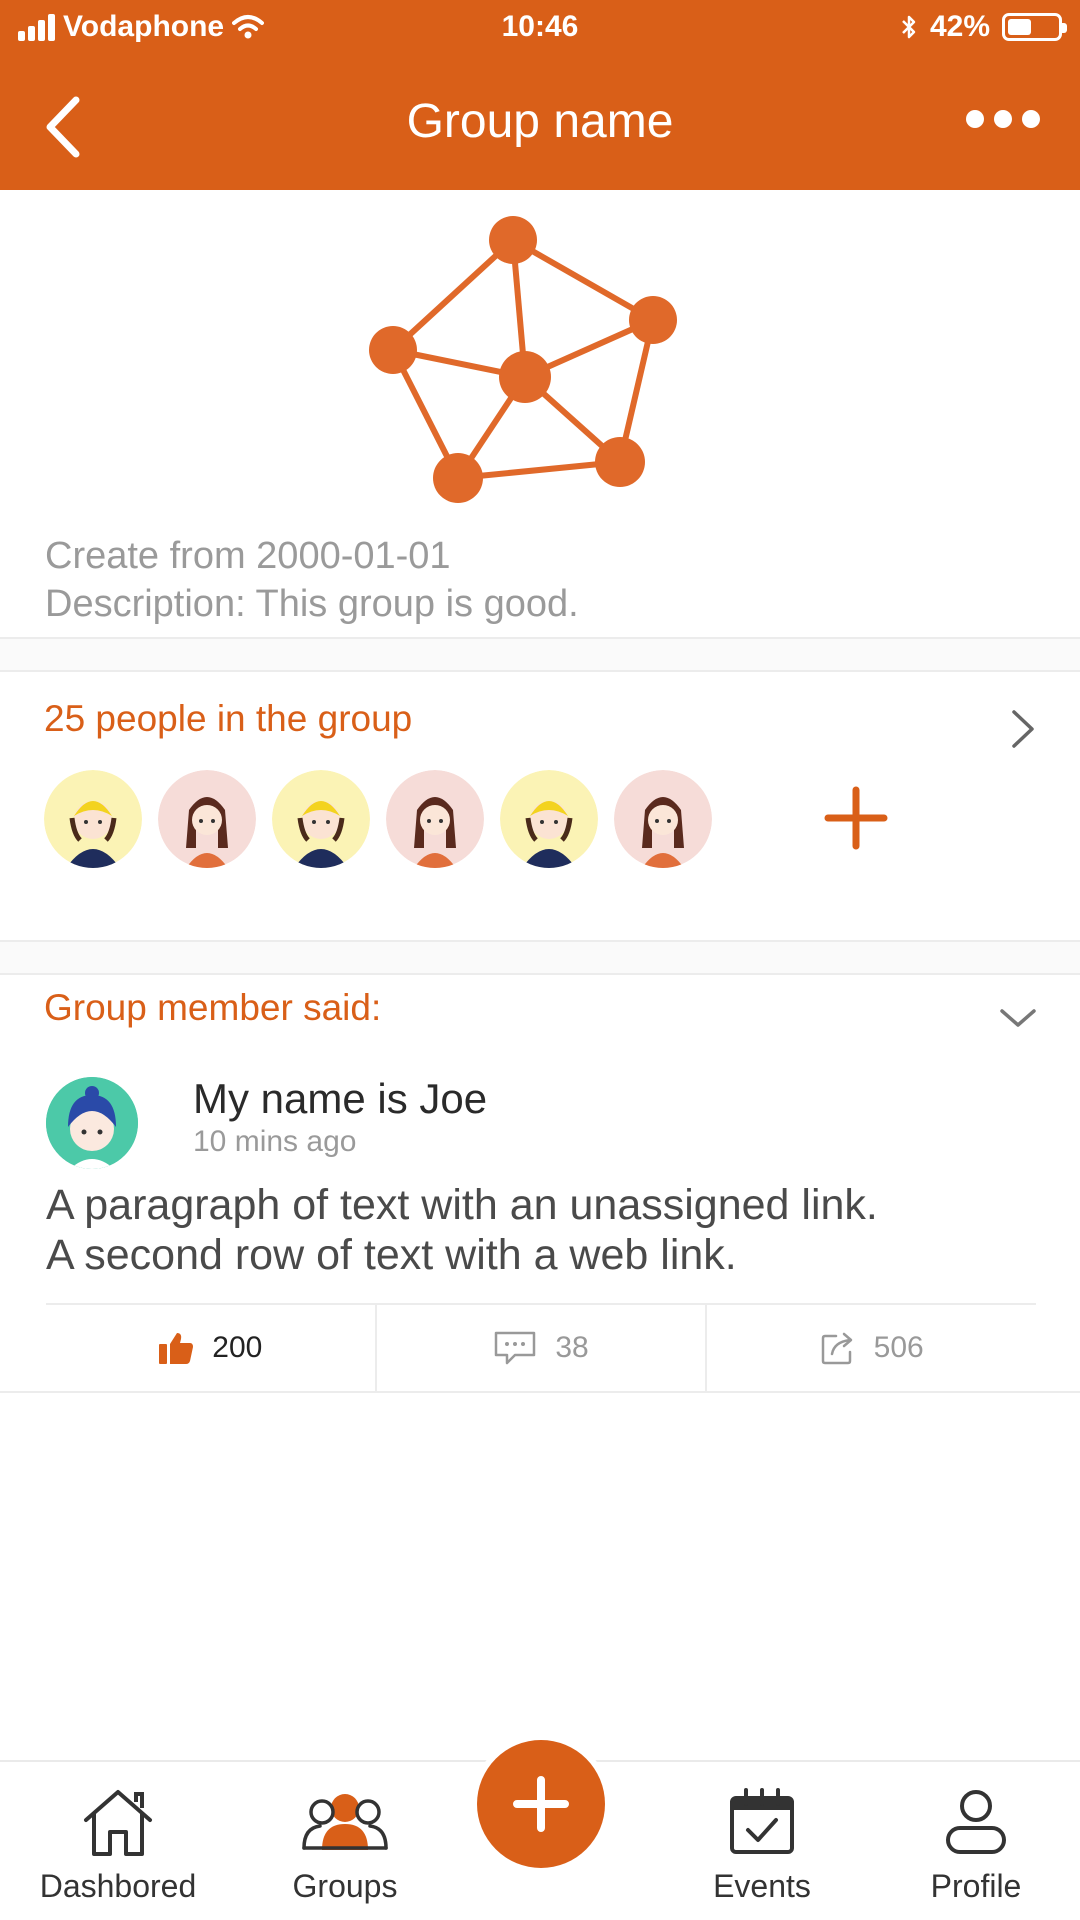 This screenshot has height=1920, width=1080. What do you see at coordinates (909, 27) in the screenshot?
I see `bluetooth-icon` at bounding box center [909, 27].